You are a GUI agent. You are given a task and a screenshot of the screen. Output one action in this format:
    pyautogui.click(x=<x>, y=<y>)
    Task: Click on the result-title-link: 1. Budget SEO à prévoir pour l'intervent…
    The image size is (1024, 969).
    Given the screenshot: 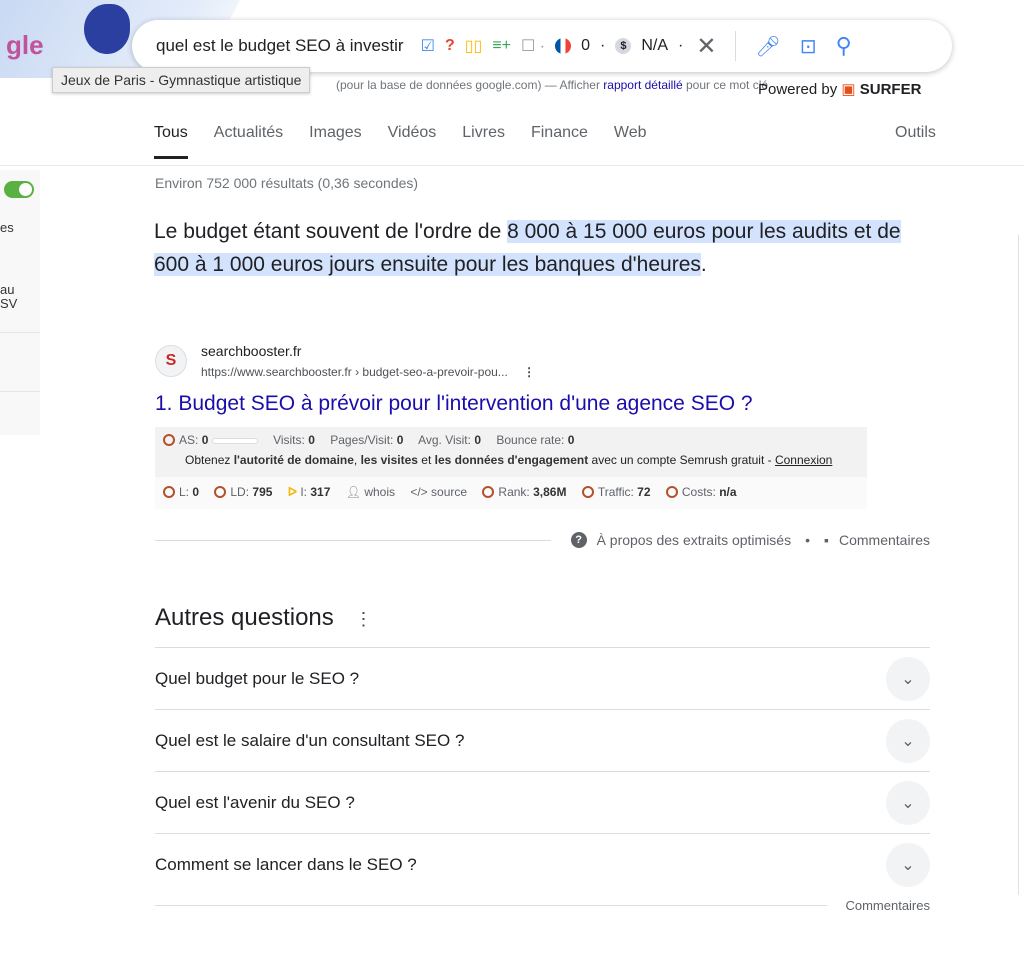 What is the action you would take?
    pyautogui.click(x=454, y=404)
    